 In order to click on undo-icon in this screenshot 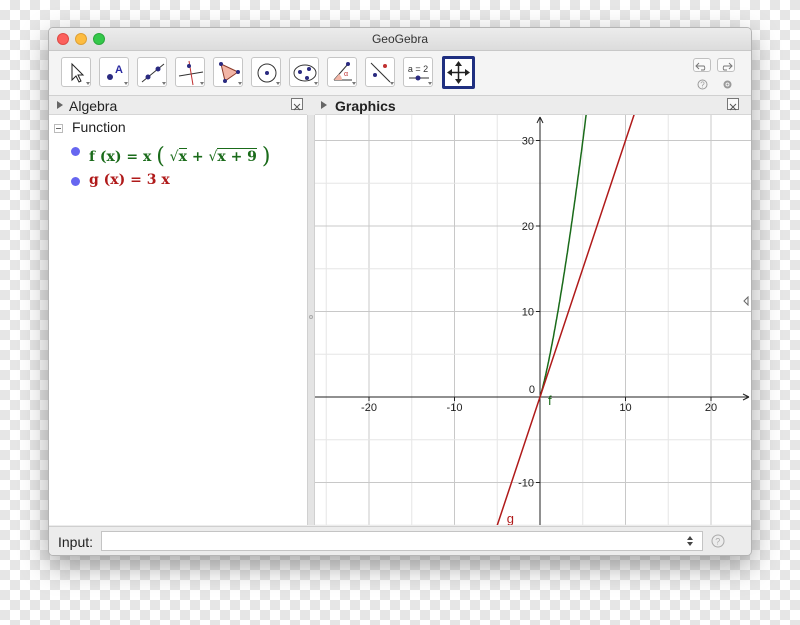, I will do `click(700, 66)`.